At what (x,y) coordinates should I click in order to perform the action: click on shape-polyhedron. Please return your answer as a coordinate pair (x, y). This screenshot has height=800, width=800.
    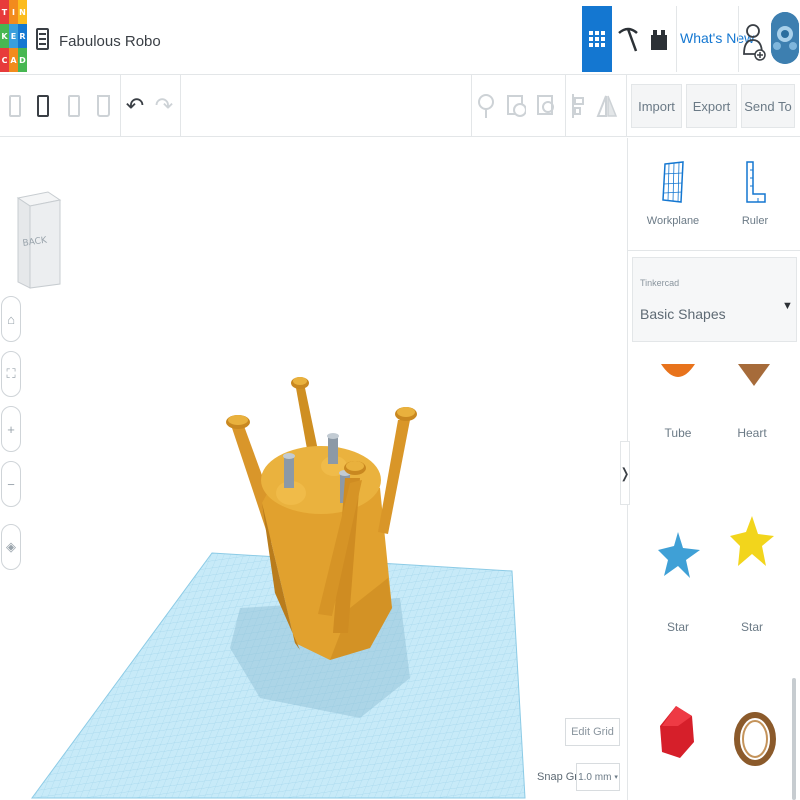
    Looking at the image, I should click on (677, 732).